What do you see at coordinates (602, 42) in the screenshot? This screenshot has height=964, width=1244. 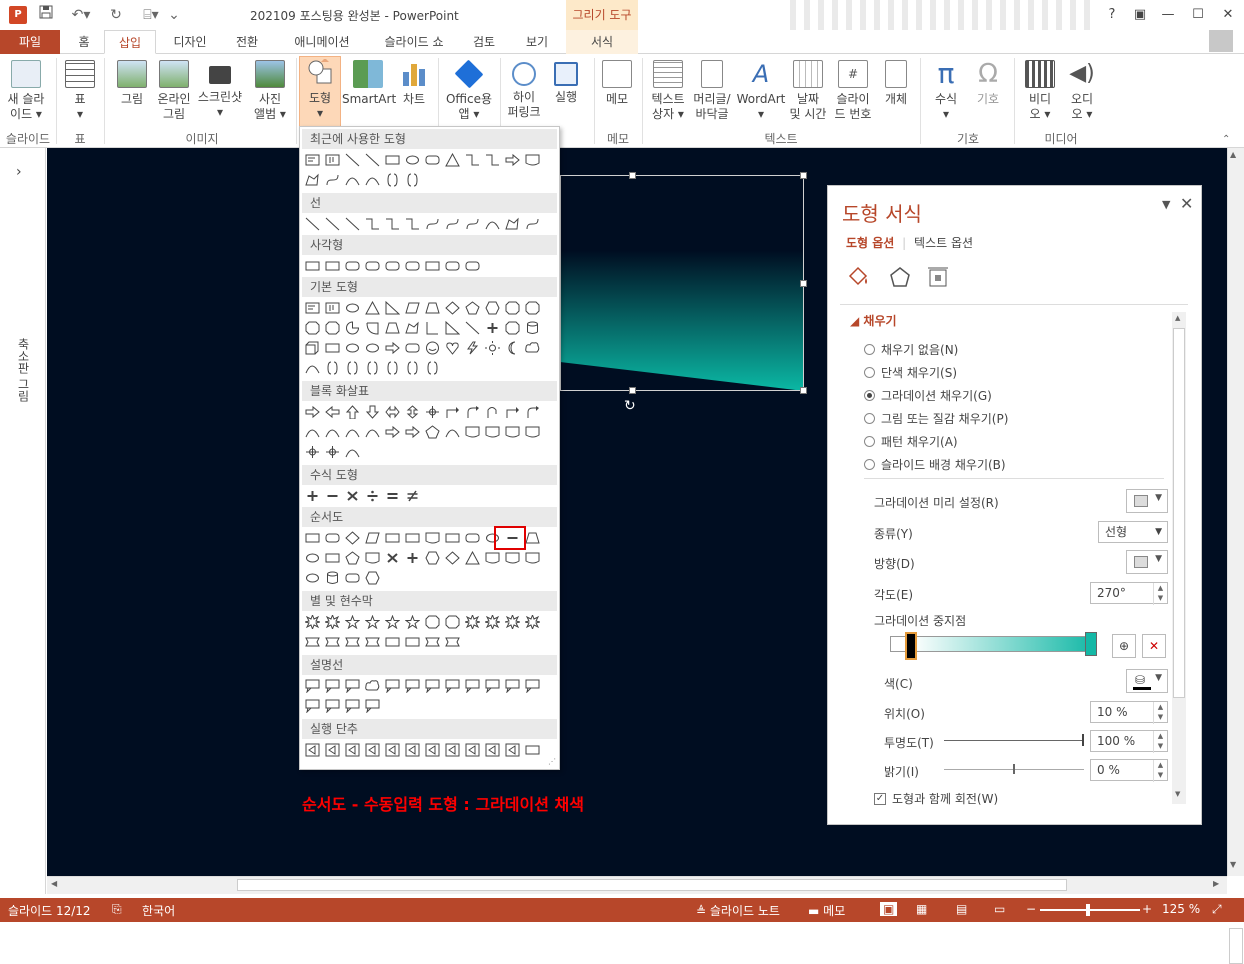 I see `tab-format: 서식` at bounding box center [602, 42].